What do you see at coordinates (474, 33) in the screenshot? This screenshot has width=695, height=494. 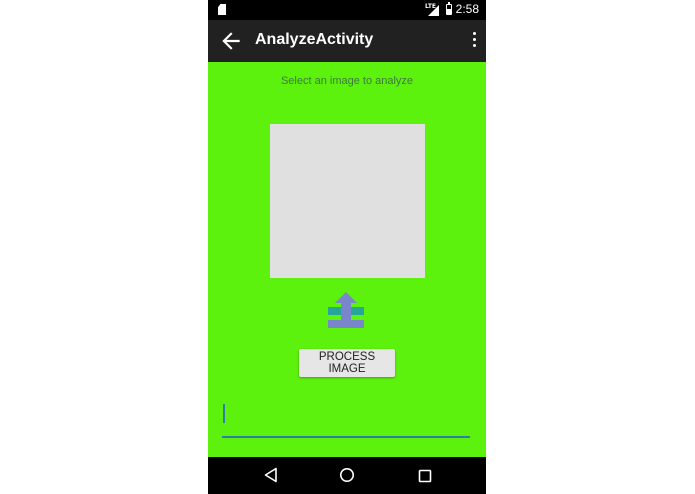 I see `more-vert-icon` at bounding box center [474, 33].